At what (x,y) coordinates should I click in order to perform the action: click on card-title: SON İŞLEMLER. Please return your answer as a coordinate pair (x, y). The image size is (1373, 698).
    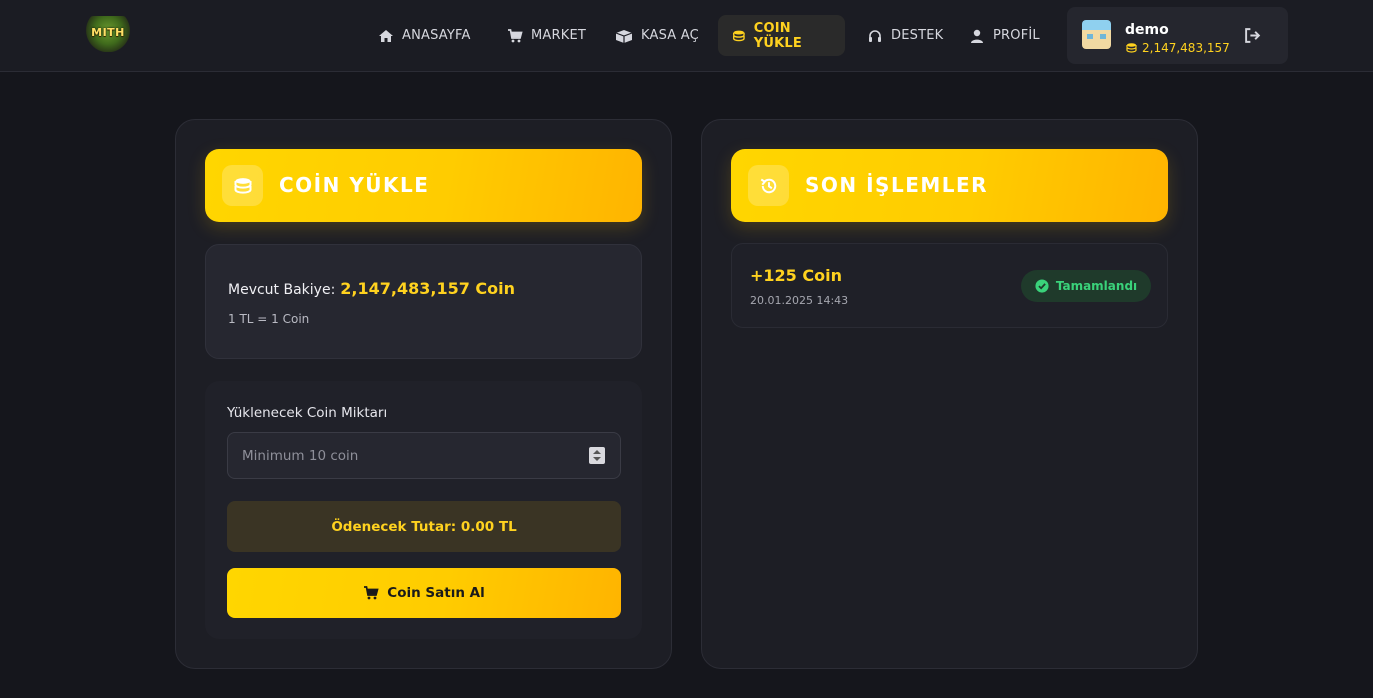
    Looking at the image, I should click on (897, 185).